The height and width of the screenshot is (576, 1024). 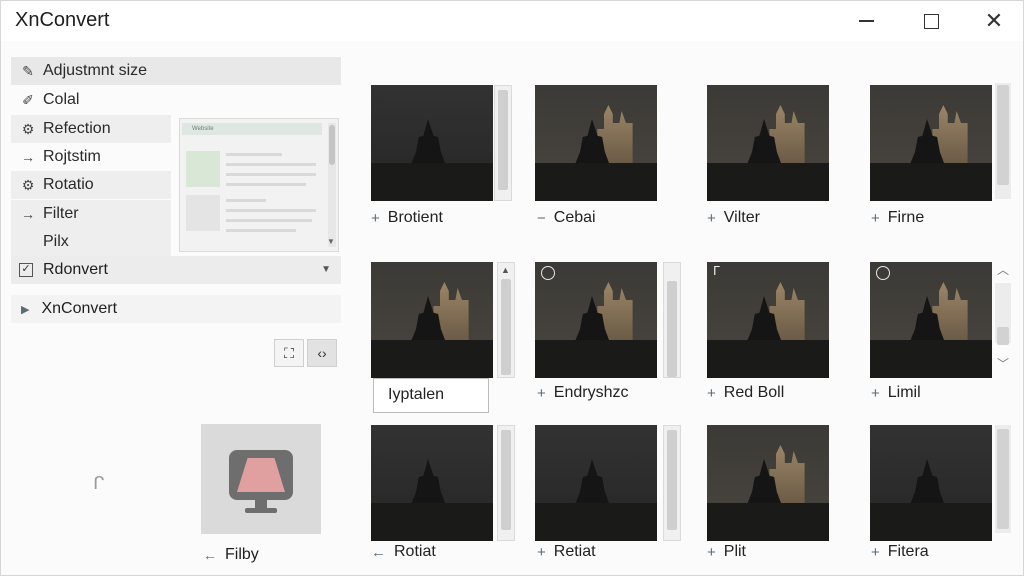 I want to click on image-tile: ᒥ, so click(x=768, y=320).